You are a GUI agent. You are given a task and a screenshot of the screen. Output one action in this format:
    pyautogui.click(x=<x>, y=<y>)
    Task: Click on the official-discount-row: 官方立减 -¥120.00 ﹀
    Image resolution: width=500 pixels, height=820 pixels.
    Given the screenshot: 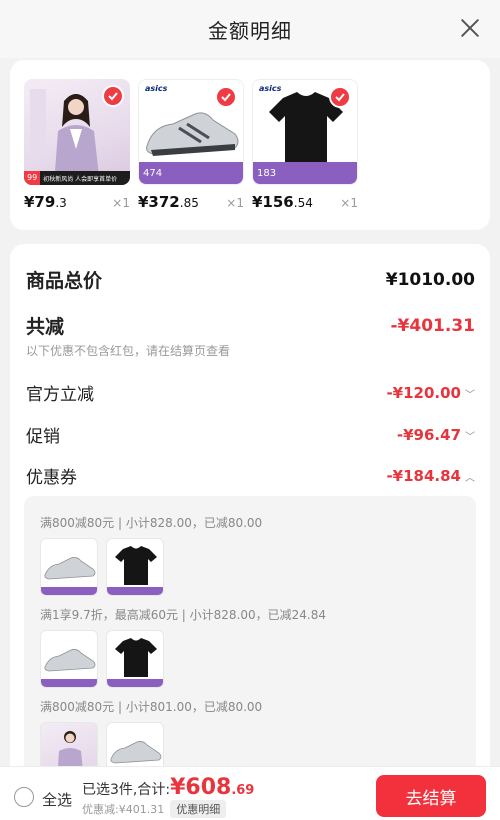 What is the action you would take?
    pyautogui.click(x=250, y=392)
    